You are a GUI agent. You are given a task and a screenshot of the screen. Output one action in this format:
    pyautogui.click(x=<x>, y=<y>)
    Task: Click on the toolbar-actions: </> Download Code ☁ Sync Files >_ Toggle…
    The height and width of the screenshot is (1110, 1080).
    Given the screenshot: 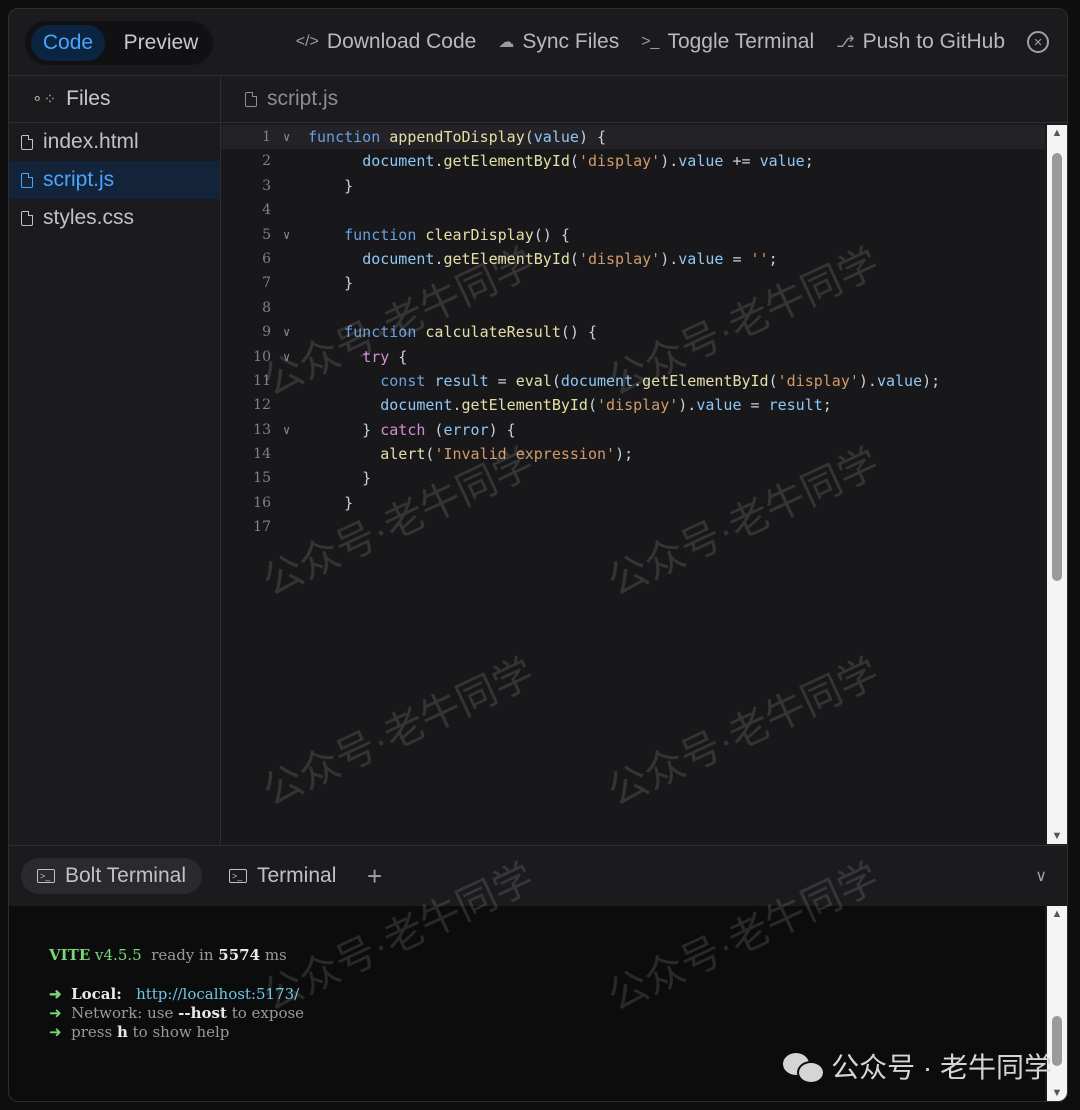 What is the action you would take?
    pyautogui.click(x=672, y=42)
    